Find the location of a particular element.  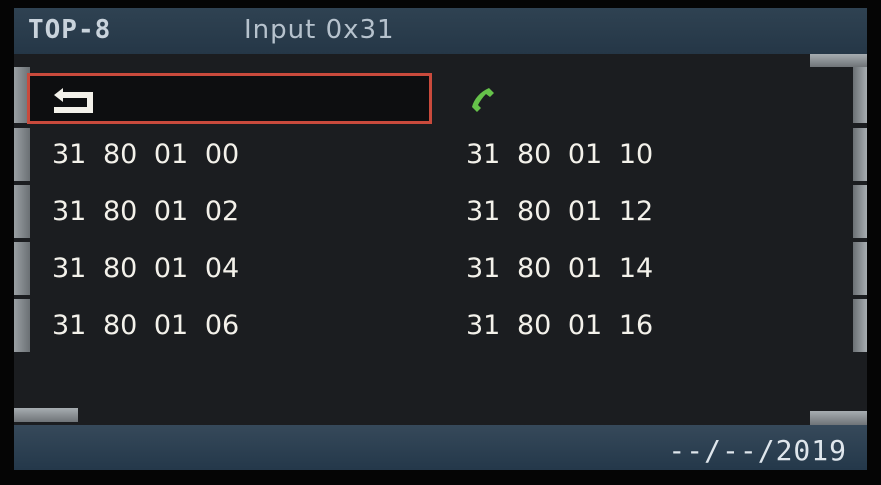

list-item: 31 80 01 04 is located at coordinates (145, 268).